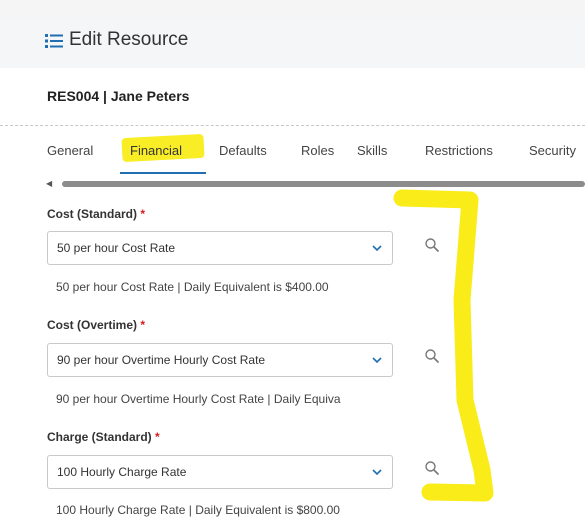  Describe the element at coordinates (129, 39) in the screenshot. I see `page-title: Edit Resource` at that location.